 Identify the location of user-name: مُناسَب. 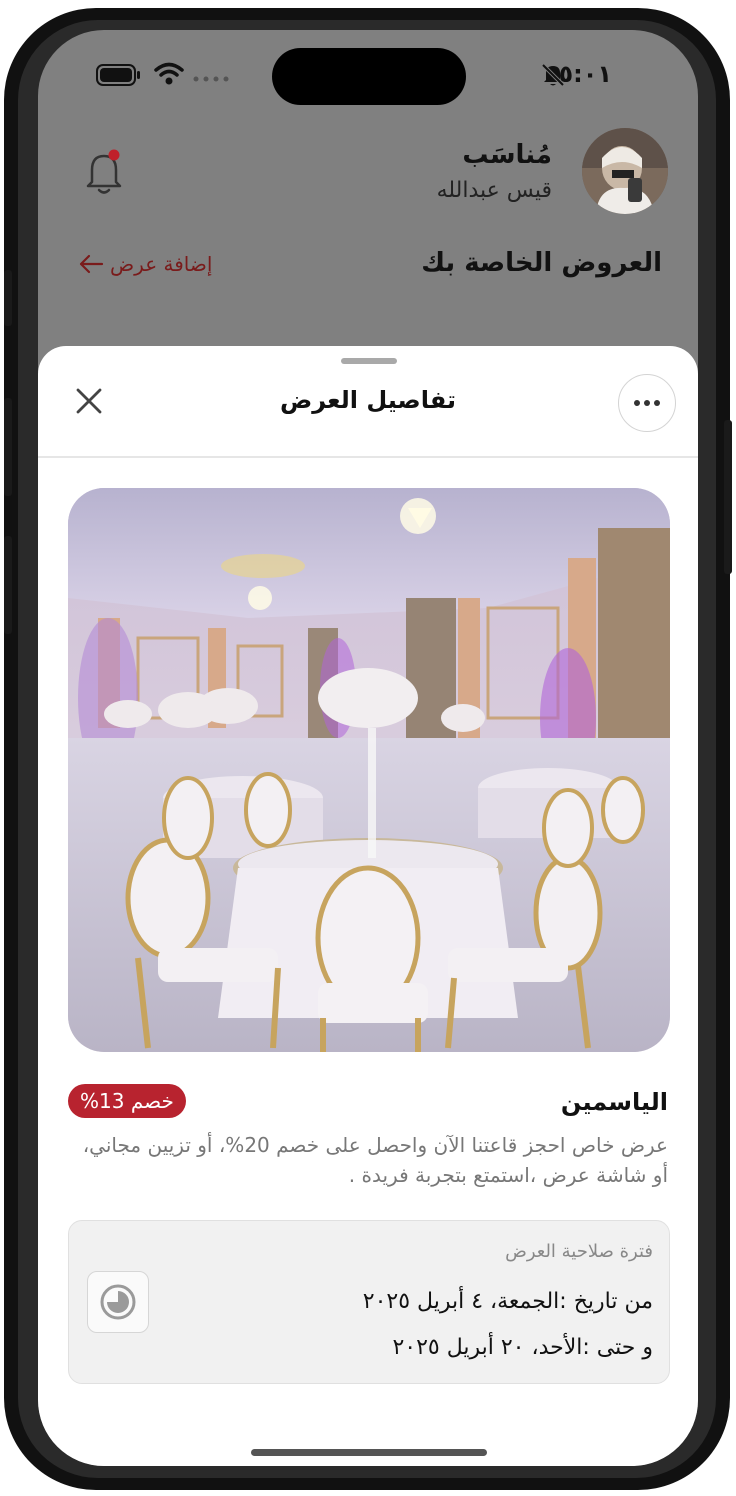
(507, 155).